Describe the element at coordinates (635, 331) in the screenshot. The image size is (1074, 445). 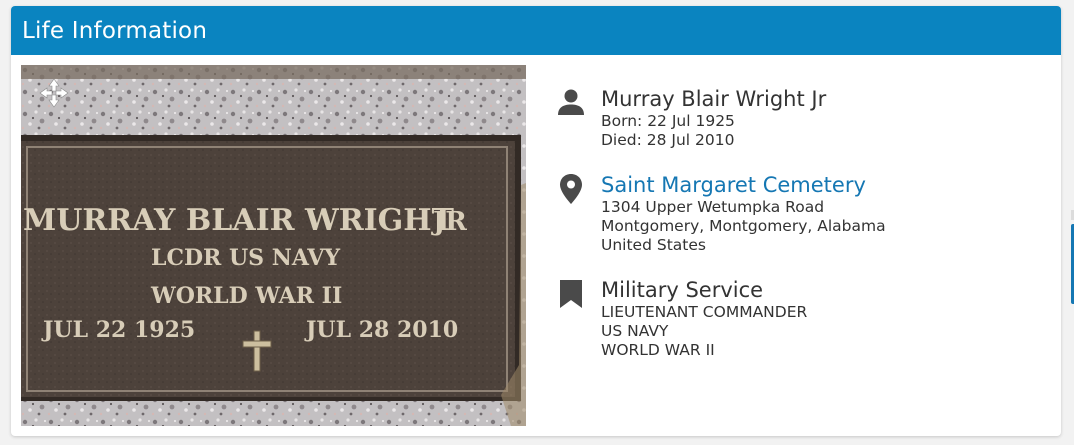
I see `military-branch: US NAVY` at that location.